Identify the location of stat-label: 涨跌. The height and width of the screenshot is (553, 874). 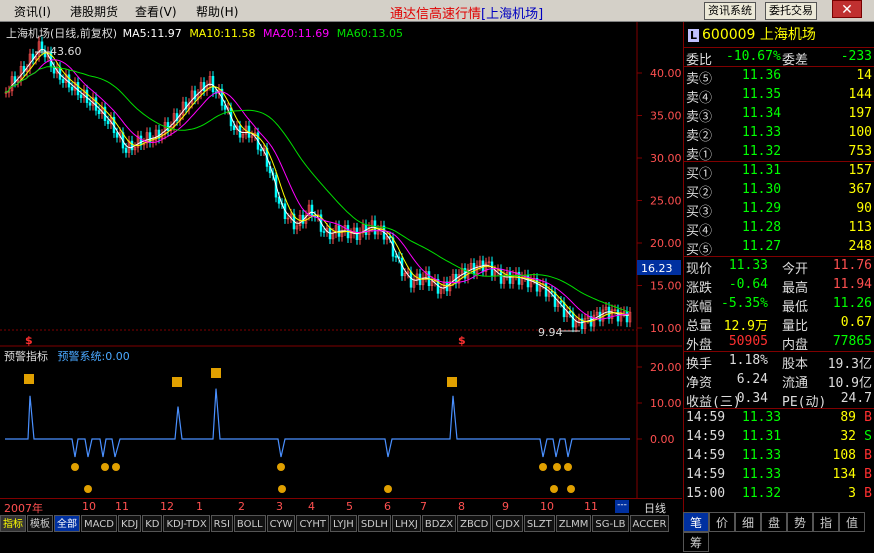
(699, 288).